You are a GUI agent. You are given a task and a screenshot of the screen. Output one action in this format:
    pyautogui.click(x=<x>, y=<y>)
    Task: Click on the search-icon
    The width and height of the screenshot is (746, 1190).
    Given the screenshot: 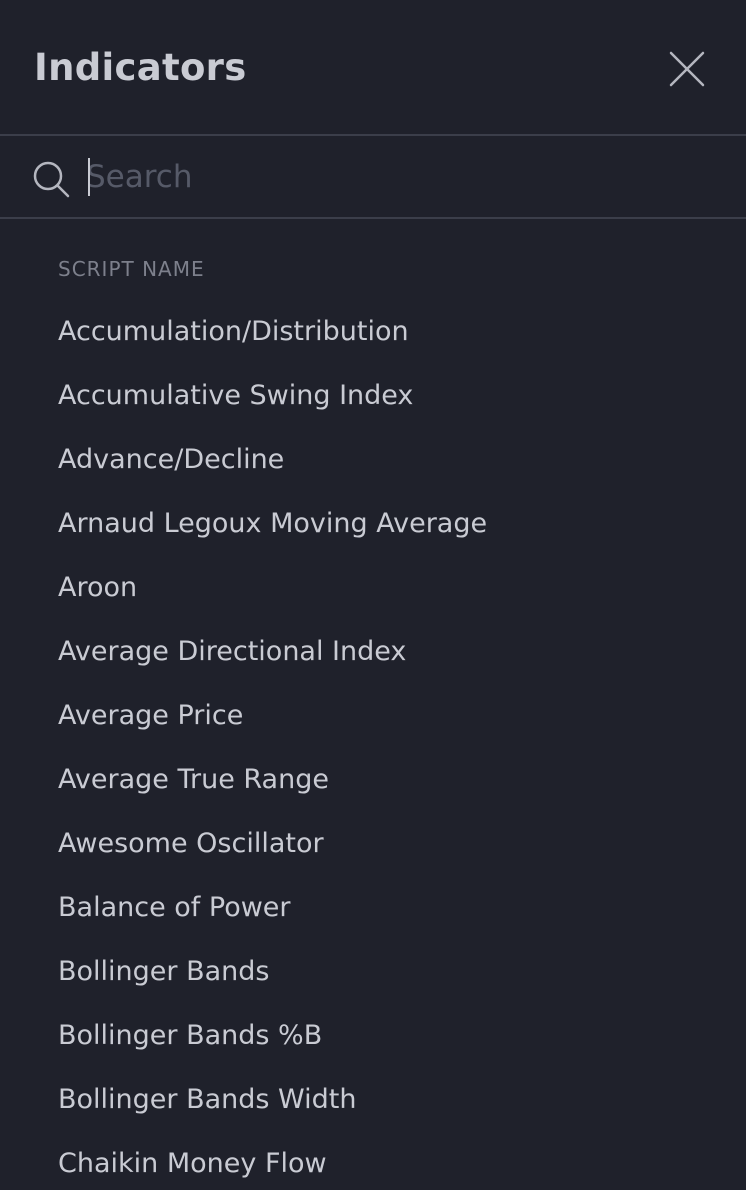 What is the action you would take?
    pyautogui.click(x=51, y=179)
    